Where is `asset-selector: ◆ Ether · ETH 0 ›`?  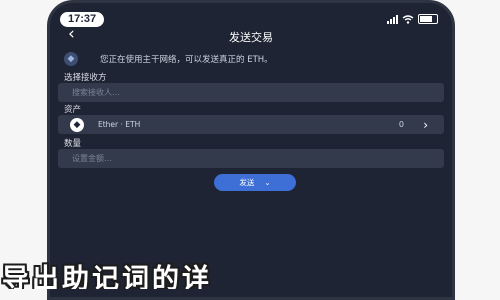
asset-selector: ◆ Ether · ETH 0 › is located at coordinates (251, 124).